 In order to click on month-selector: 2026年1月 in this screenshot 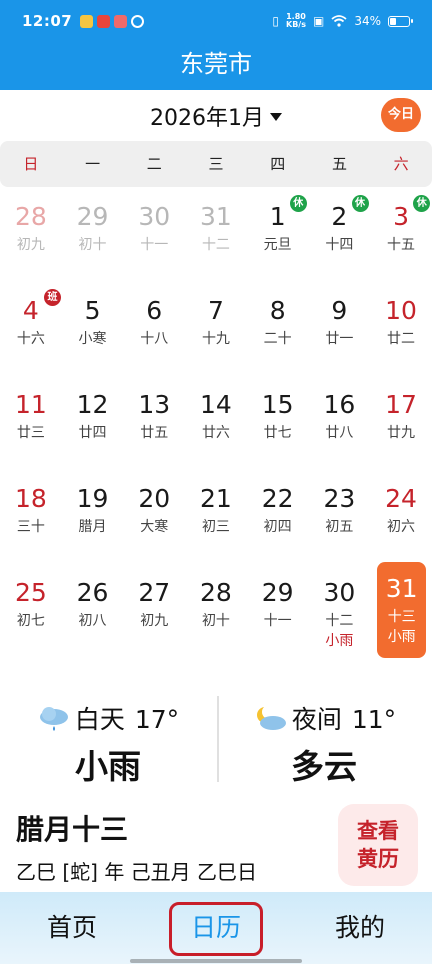, I will do `click(216, 116)`.